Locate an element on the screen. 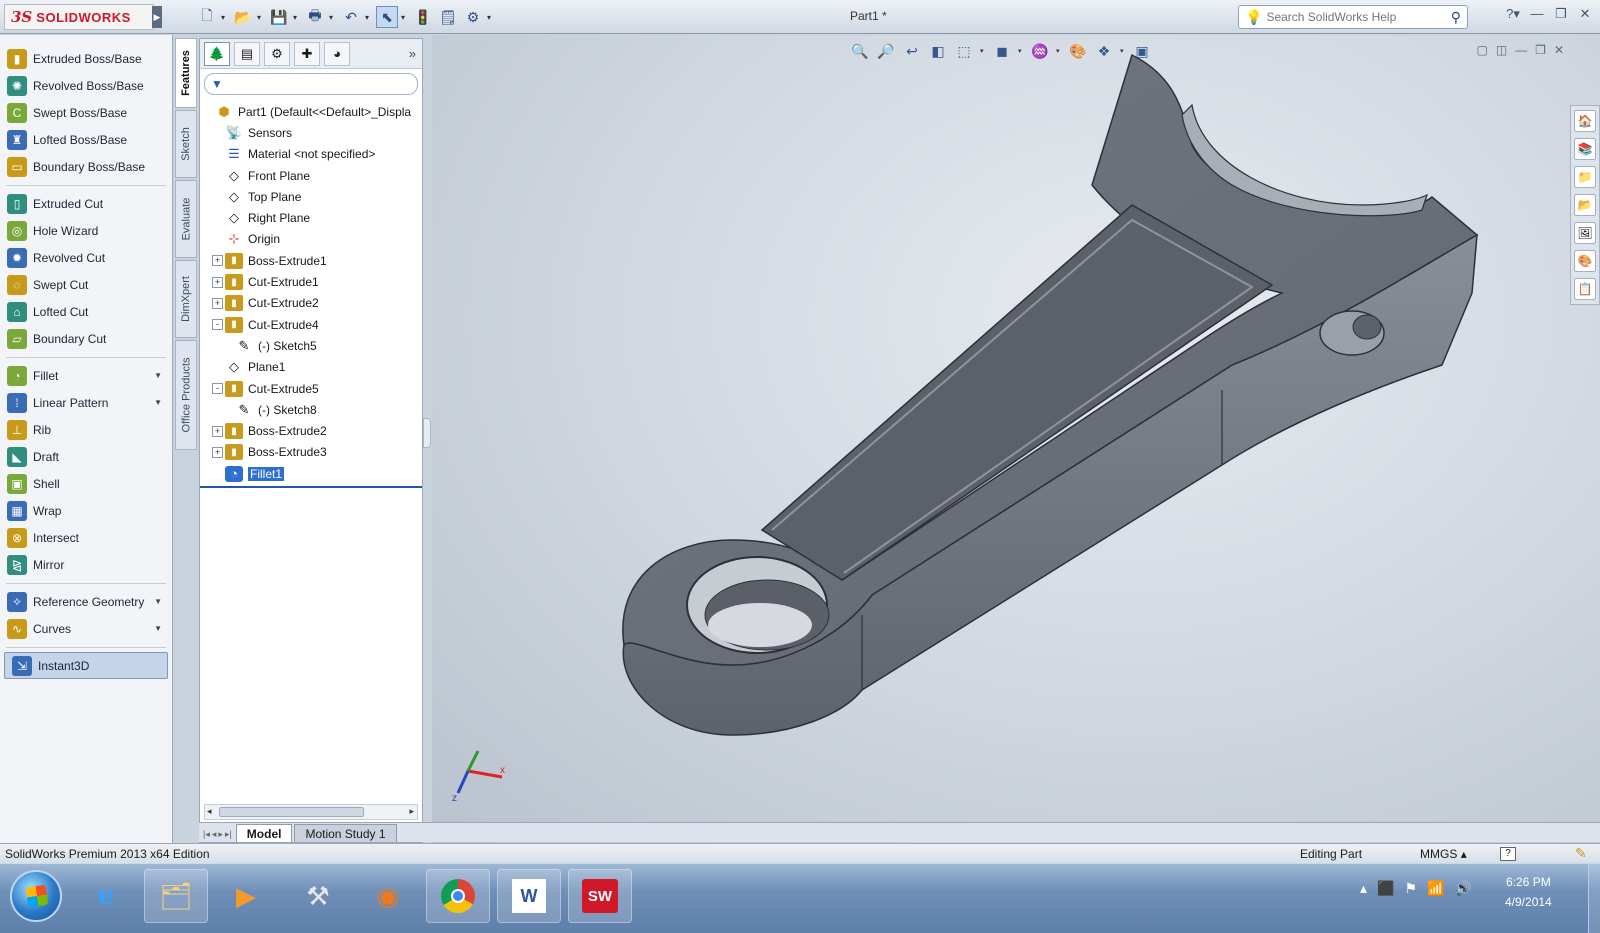  hide-show-items-icon: ♒ is located at coordinates (1040, 51).